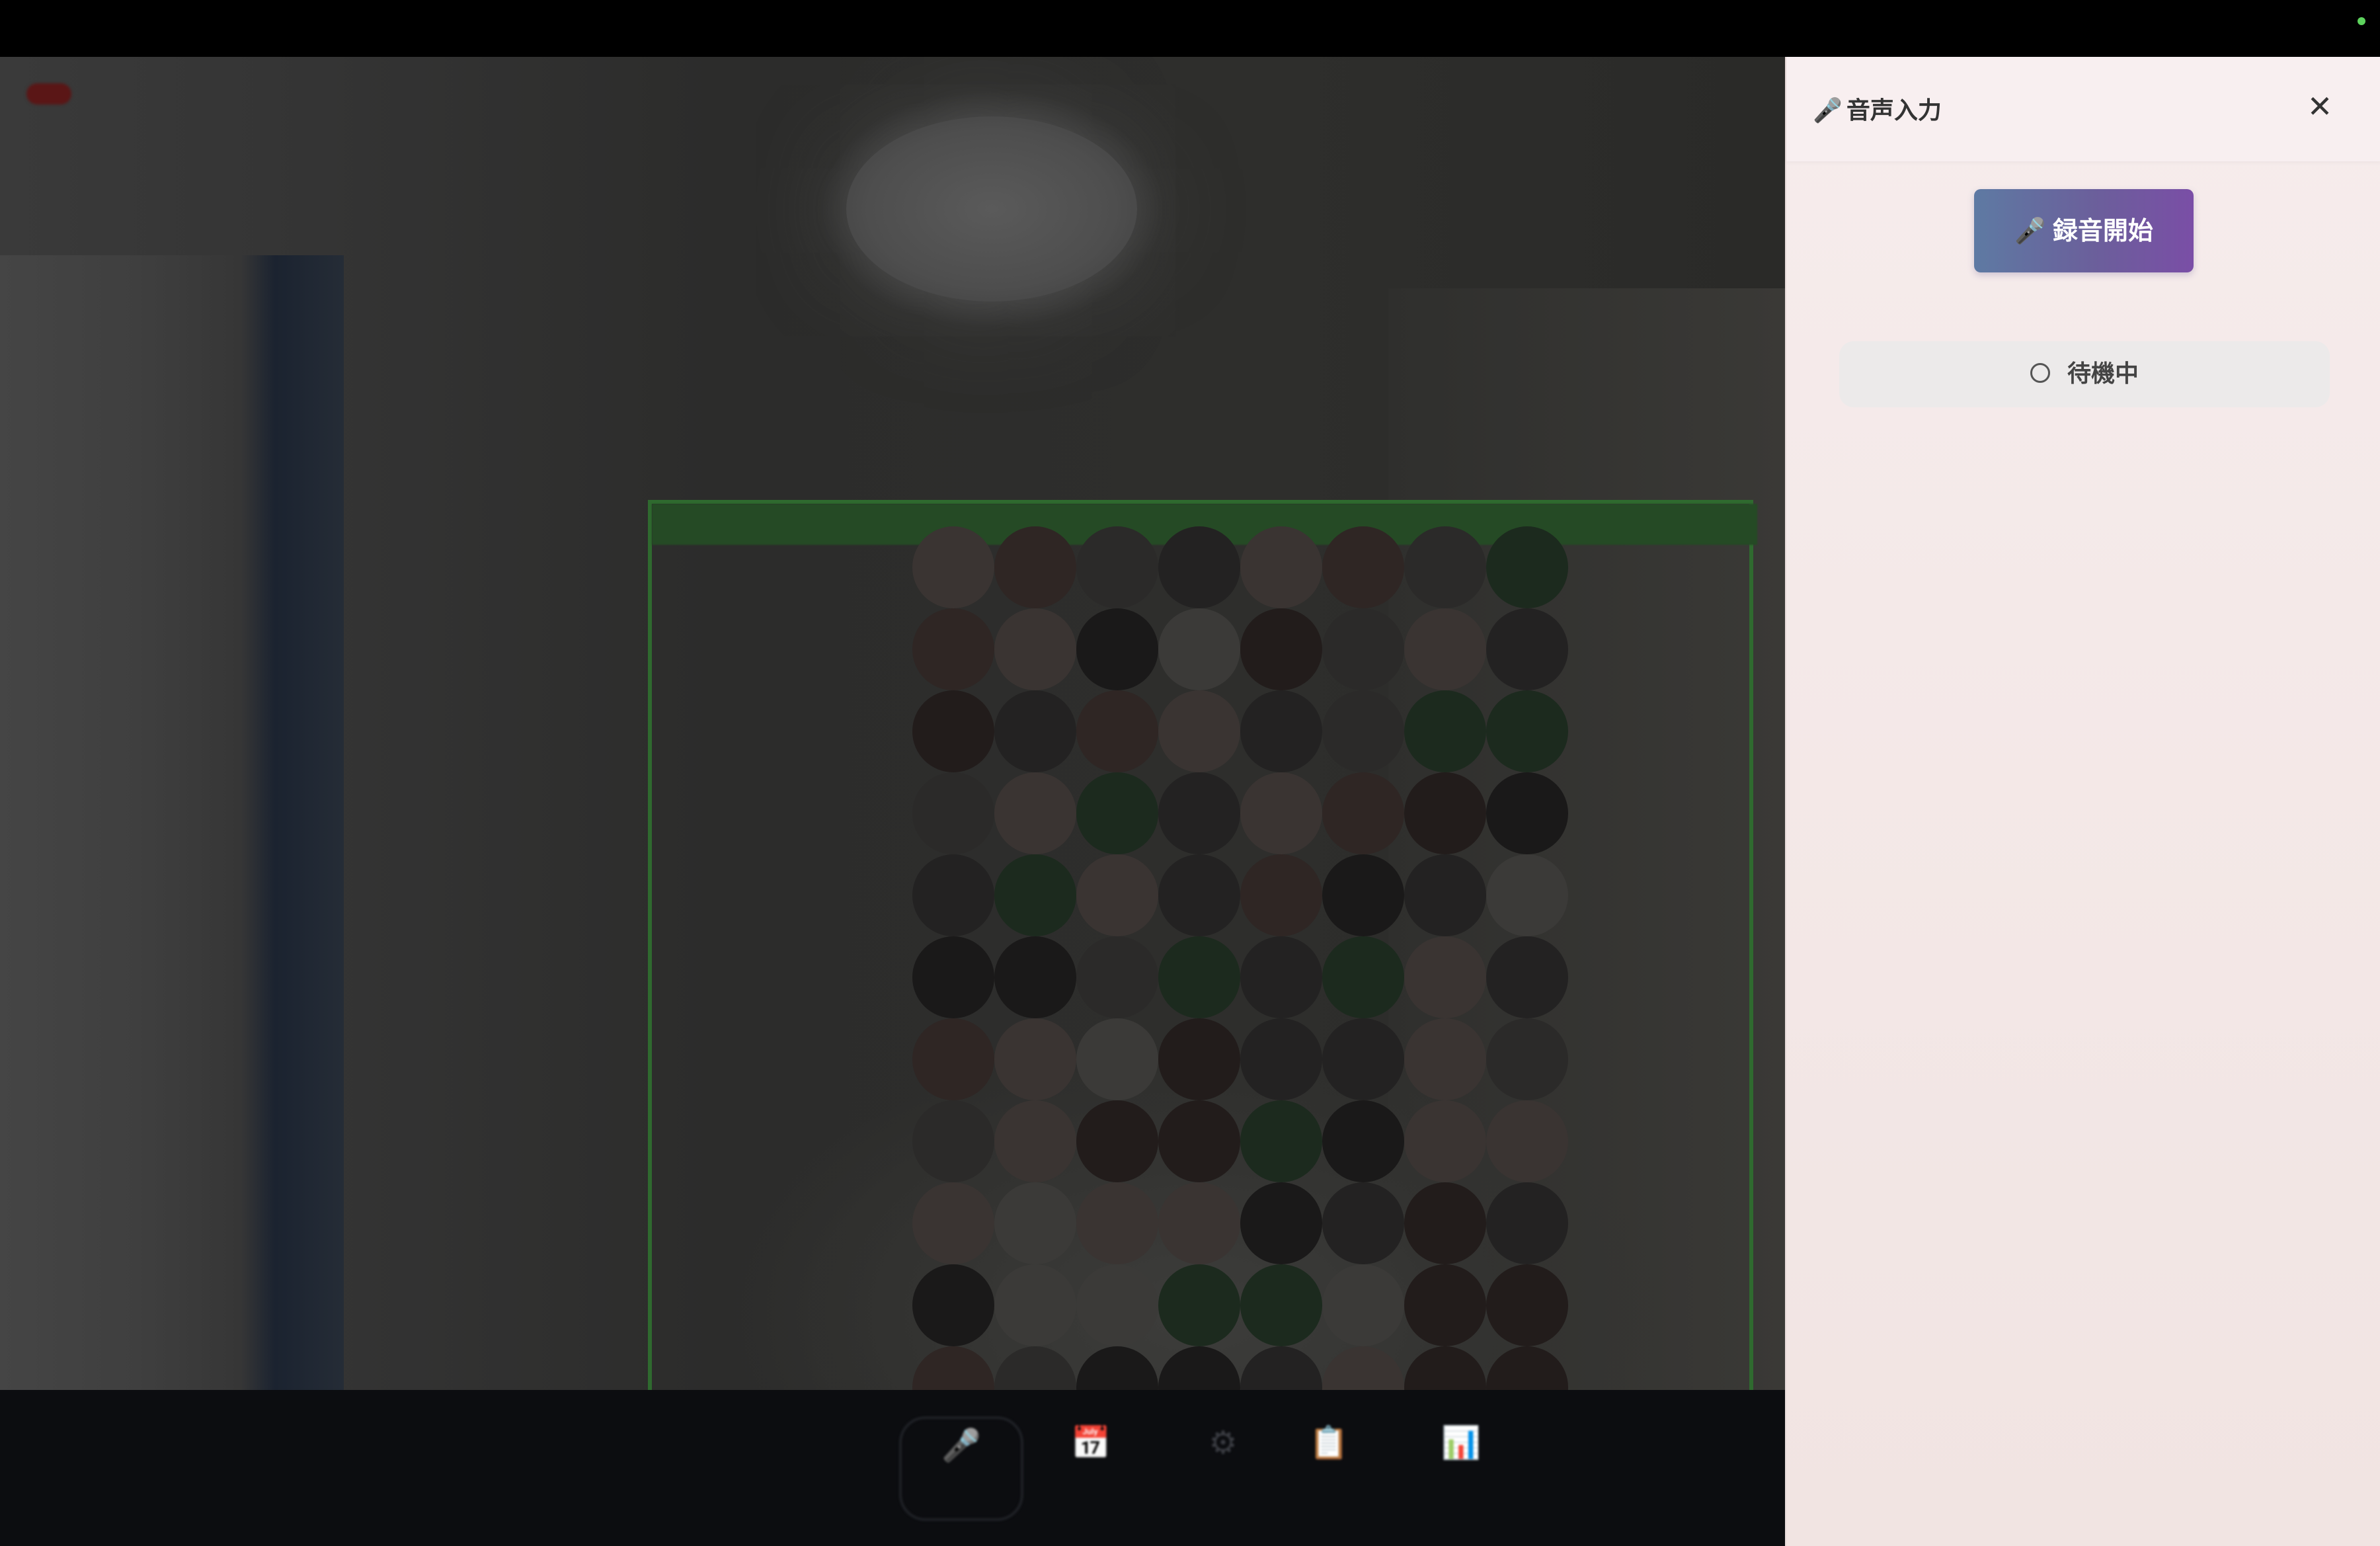 Image resolution: width=2380 pixels, height=1546 pixels. What do you see at coordinates (1091, 1442) in the screenshot?
I see `calendar-icon: 📅` at bounding box center [1091, 1442].